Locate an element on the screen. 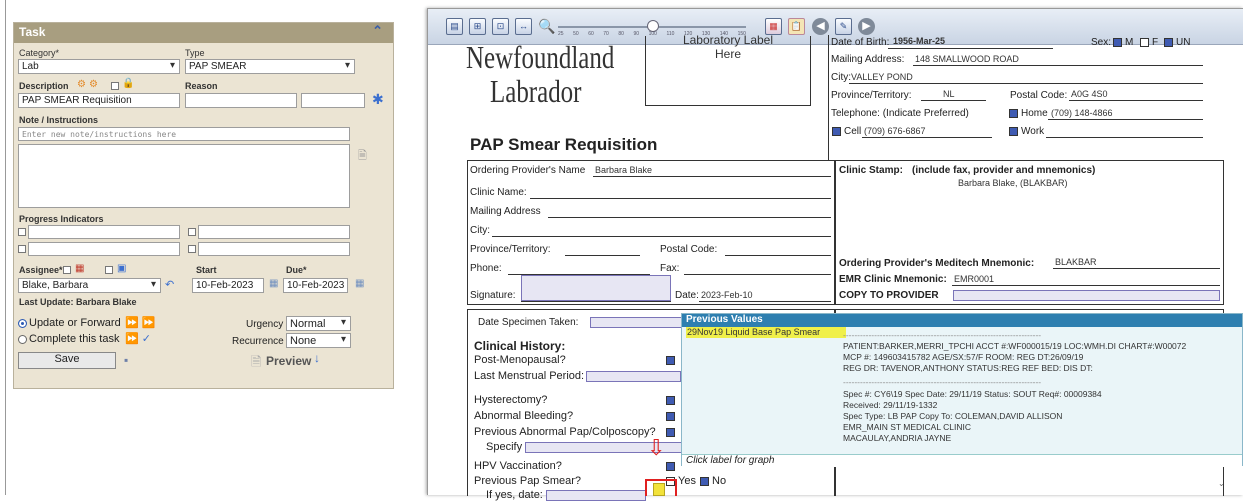 The height and width of the screenshot is (501, 1243). scroll-down-icon: ⌄ is located at coordinates (1221, 485).